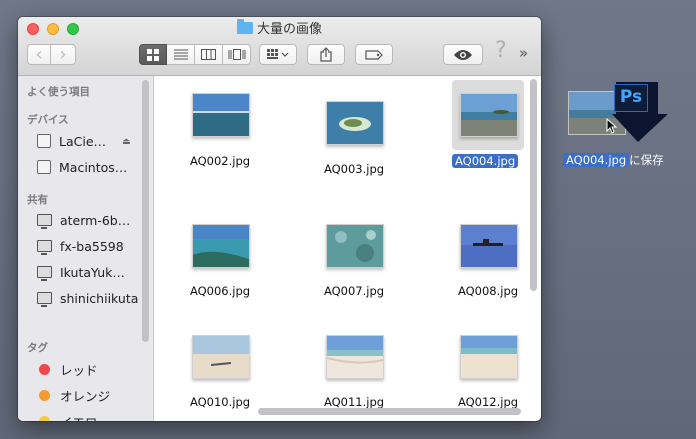 The image size is (696, 439). What do you see at coordinates (612, 126) in the screenshot?
I see `cursor-pointer-icon` at bounding box center [612, 126].